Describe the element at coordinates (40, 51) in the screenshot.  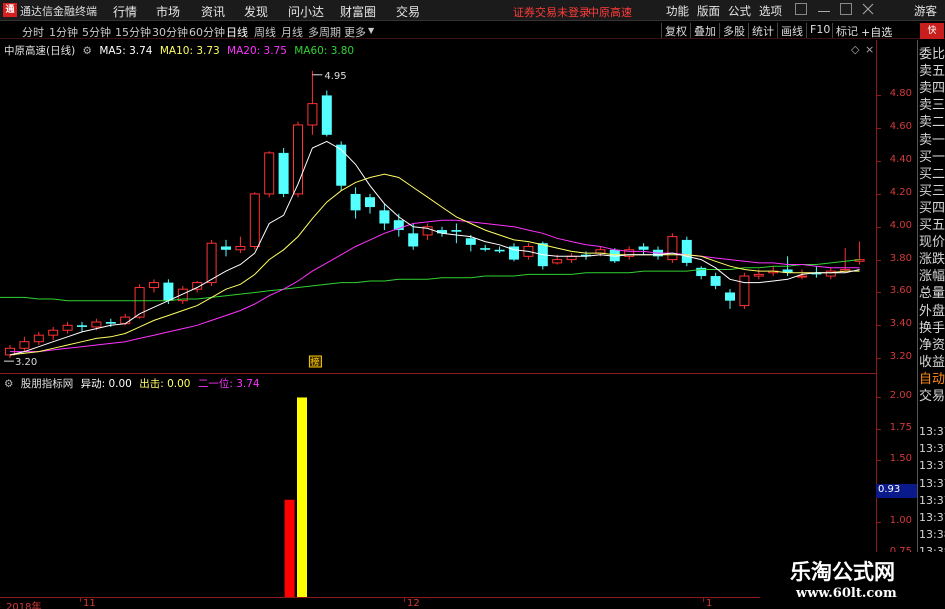
I see `stock-title: 中原高速(日线)` at that location.